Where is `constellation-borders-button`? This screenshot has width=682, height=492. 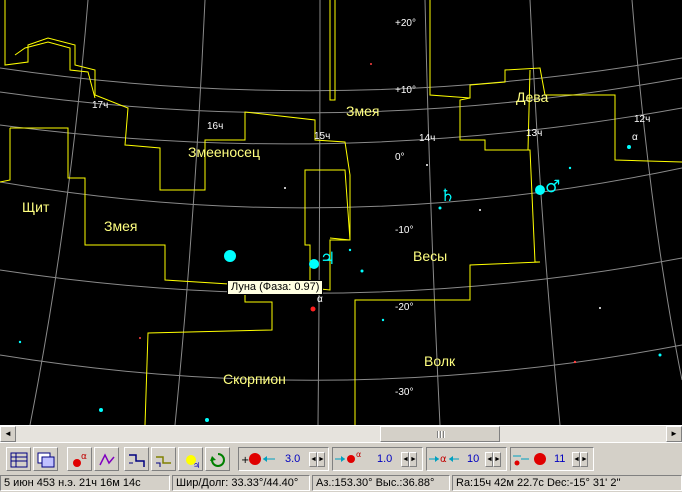
constellation-borders-button is located at coordinates (136, 459).